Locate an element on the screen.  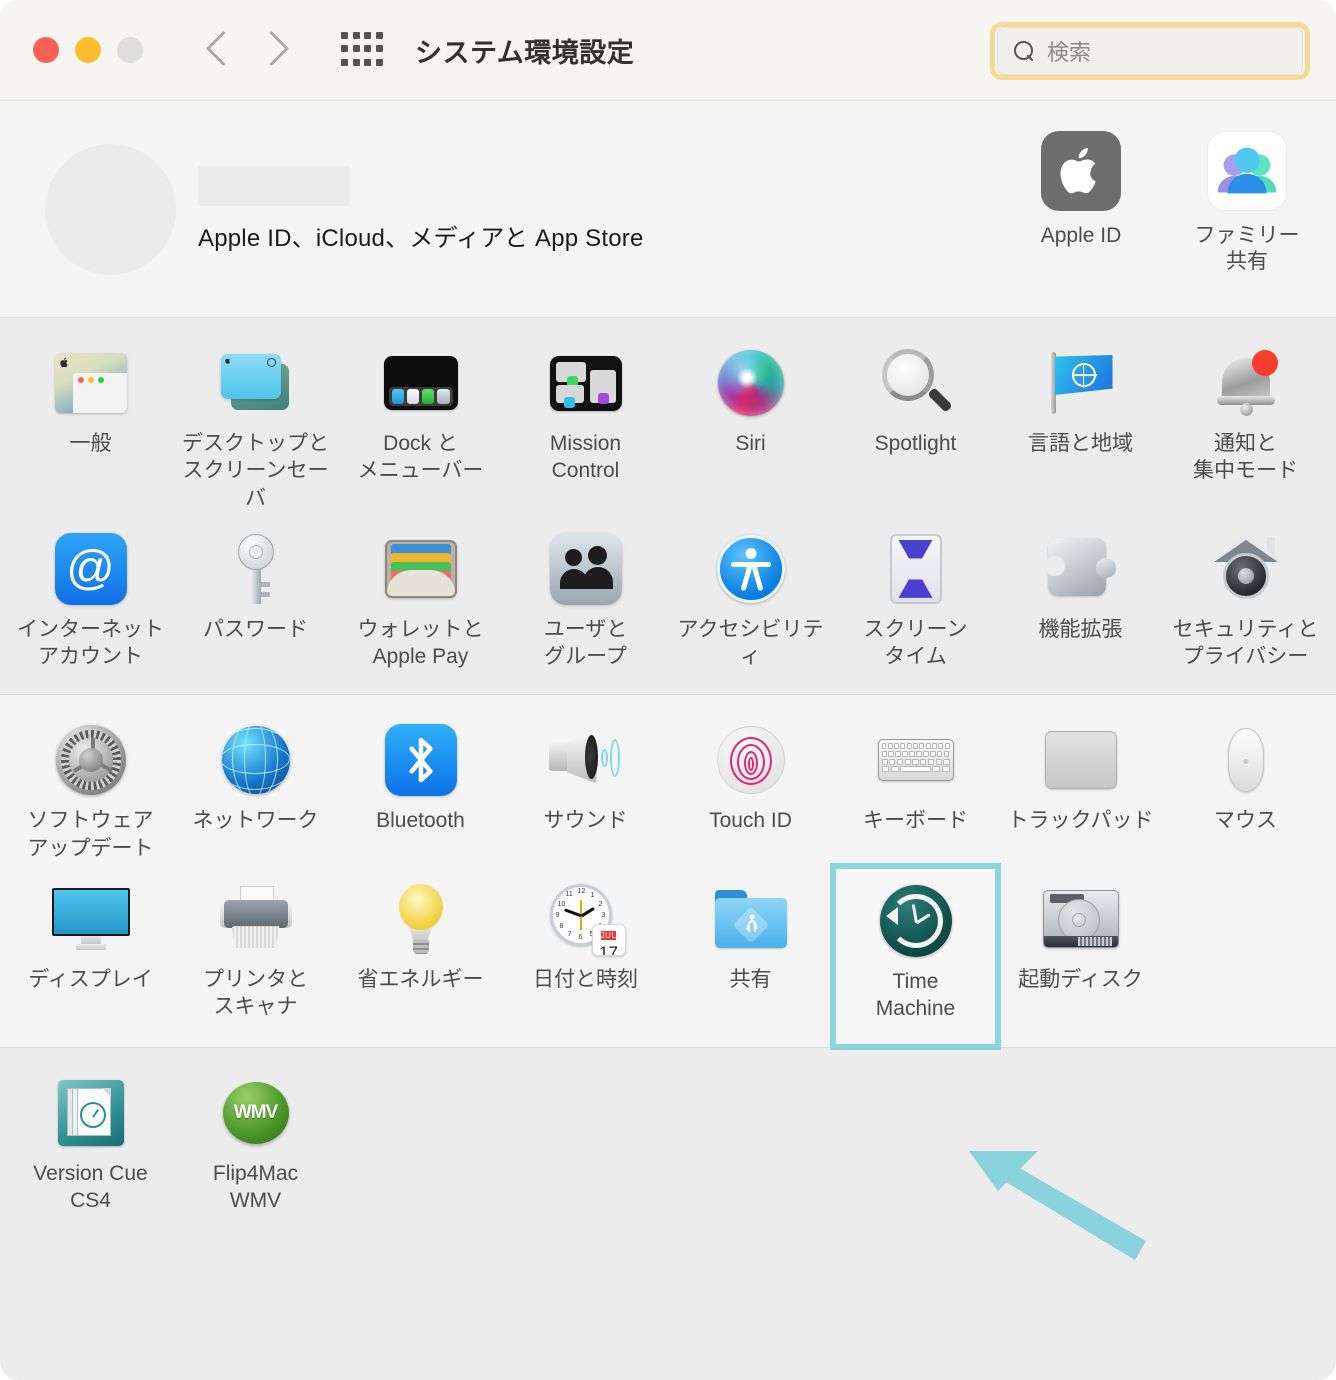
pref-language-iconbox is located at coordinates (1080, 383).